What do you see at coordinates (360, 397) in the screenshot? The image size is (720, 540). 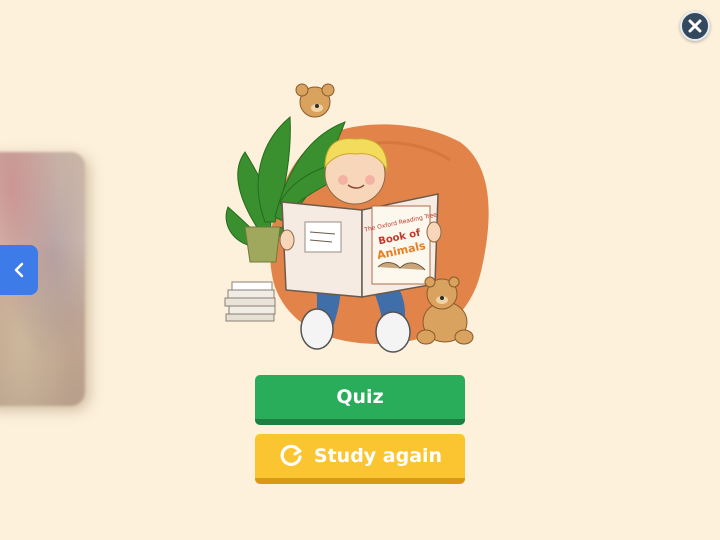 I see `quiz-button-label: Quiz` at bounding box center [360, 397].